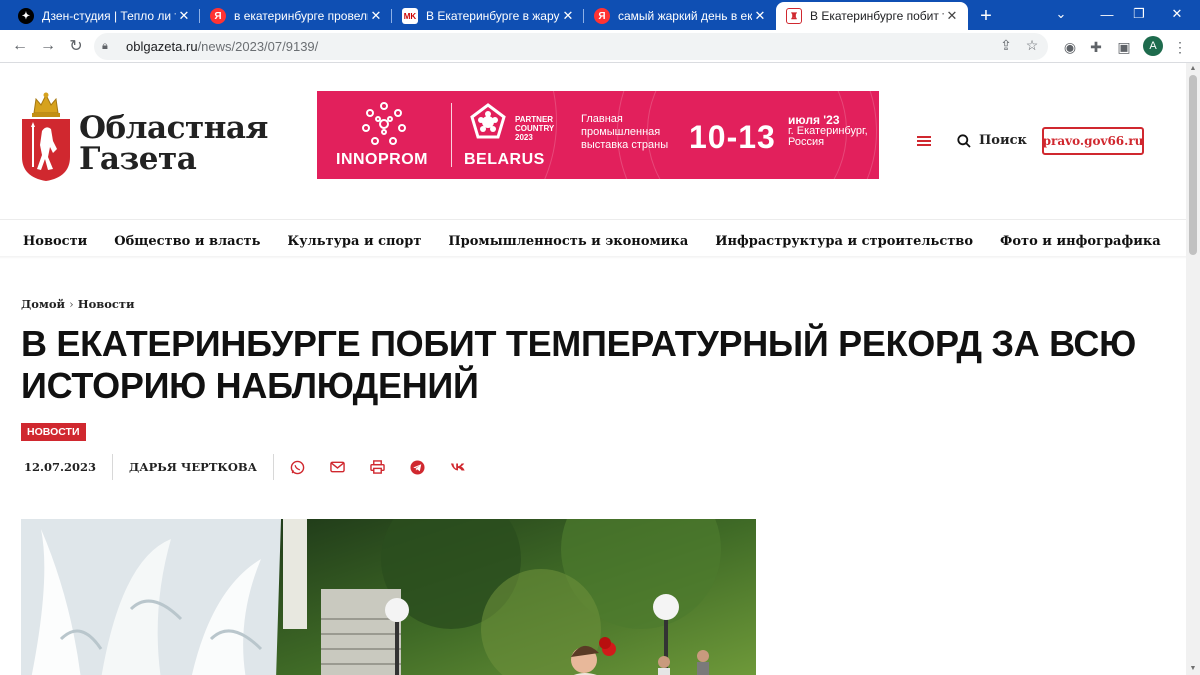  What do you see at coordinates (46, 136) in the screenshot?
I see `coat-of-arms-icon` at bounding box center [46, 136].